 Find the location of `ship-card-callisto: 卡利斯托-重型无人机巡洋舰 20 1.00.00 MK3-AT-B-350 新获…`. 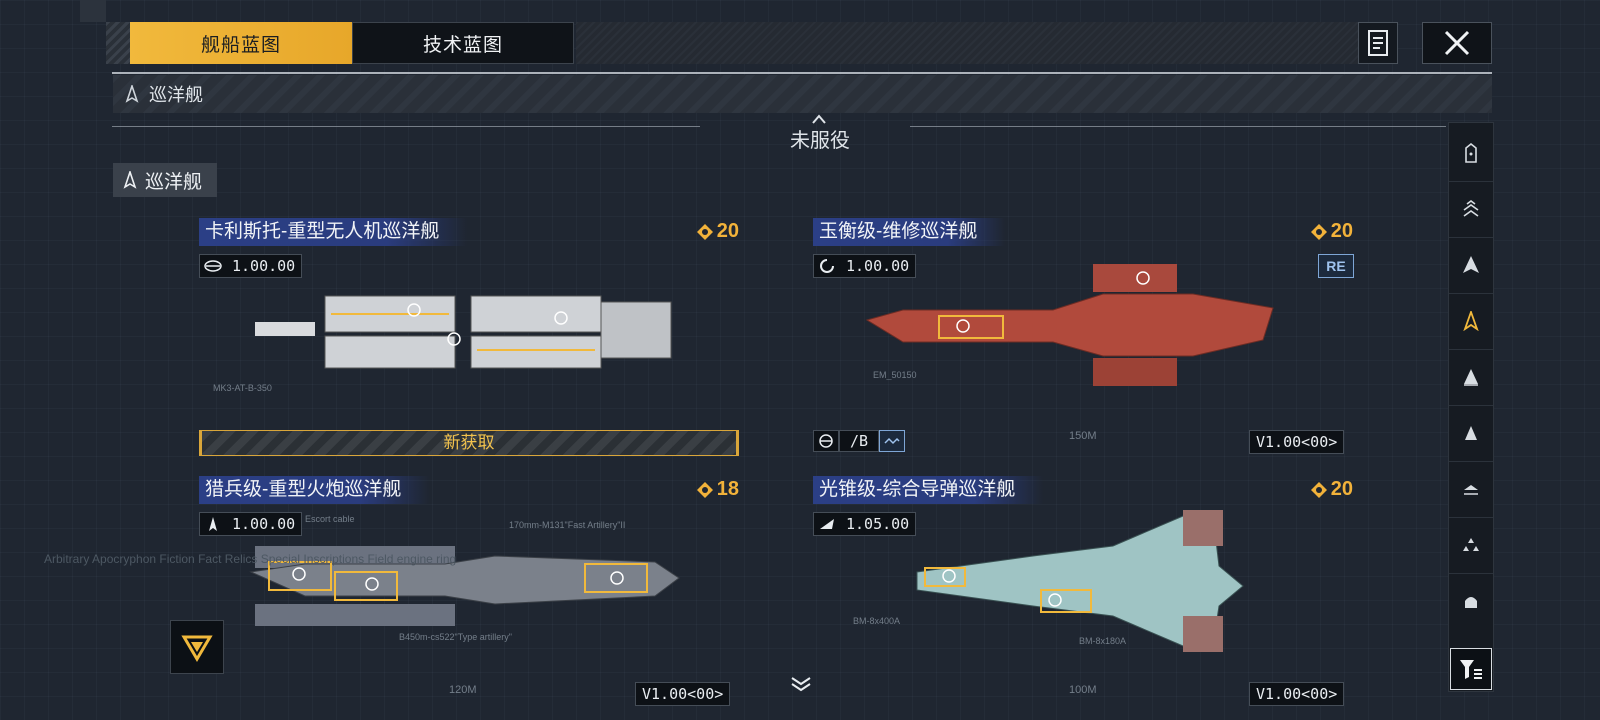

ship-card-callisto: 卡利斯托-重型无人机巡洋舰 20 1.00.00 MK3-AT-B-350 新获… is located at coordinates (469, 338).